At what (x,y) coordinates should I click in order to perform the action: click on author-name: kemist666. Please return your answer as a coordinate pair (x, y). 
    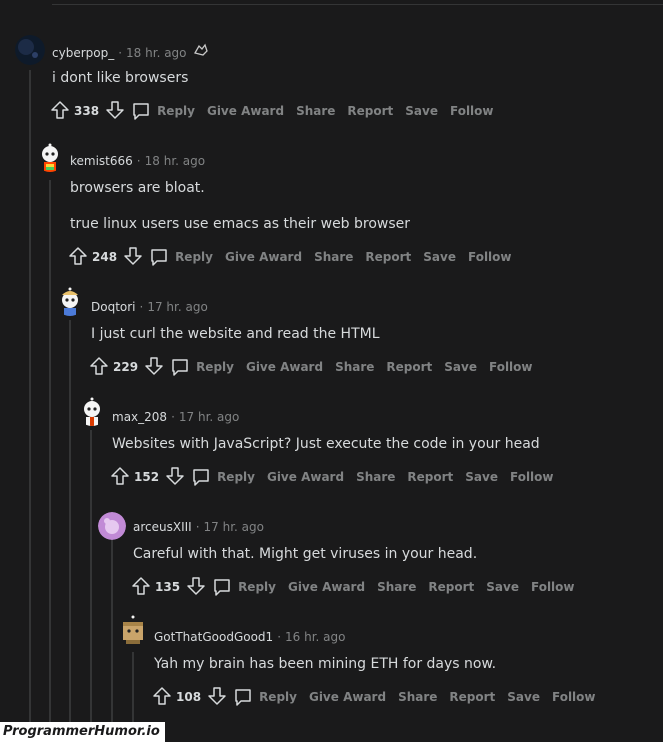
    Looking at the image, I should click on (101, 161).